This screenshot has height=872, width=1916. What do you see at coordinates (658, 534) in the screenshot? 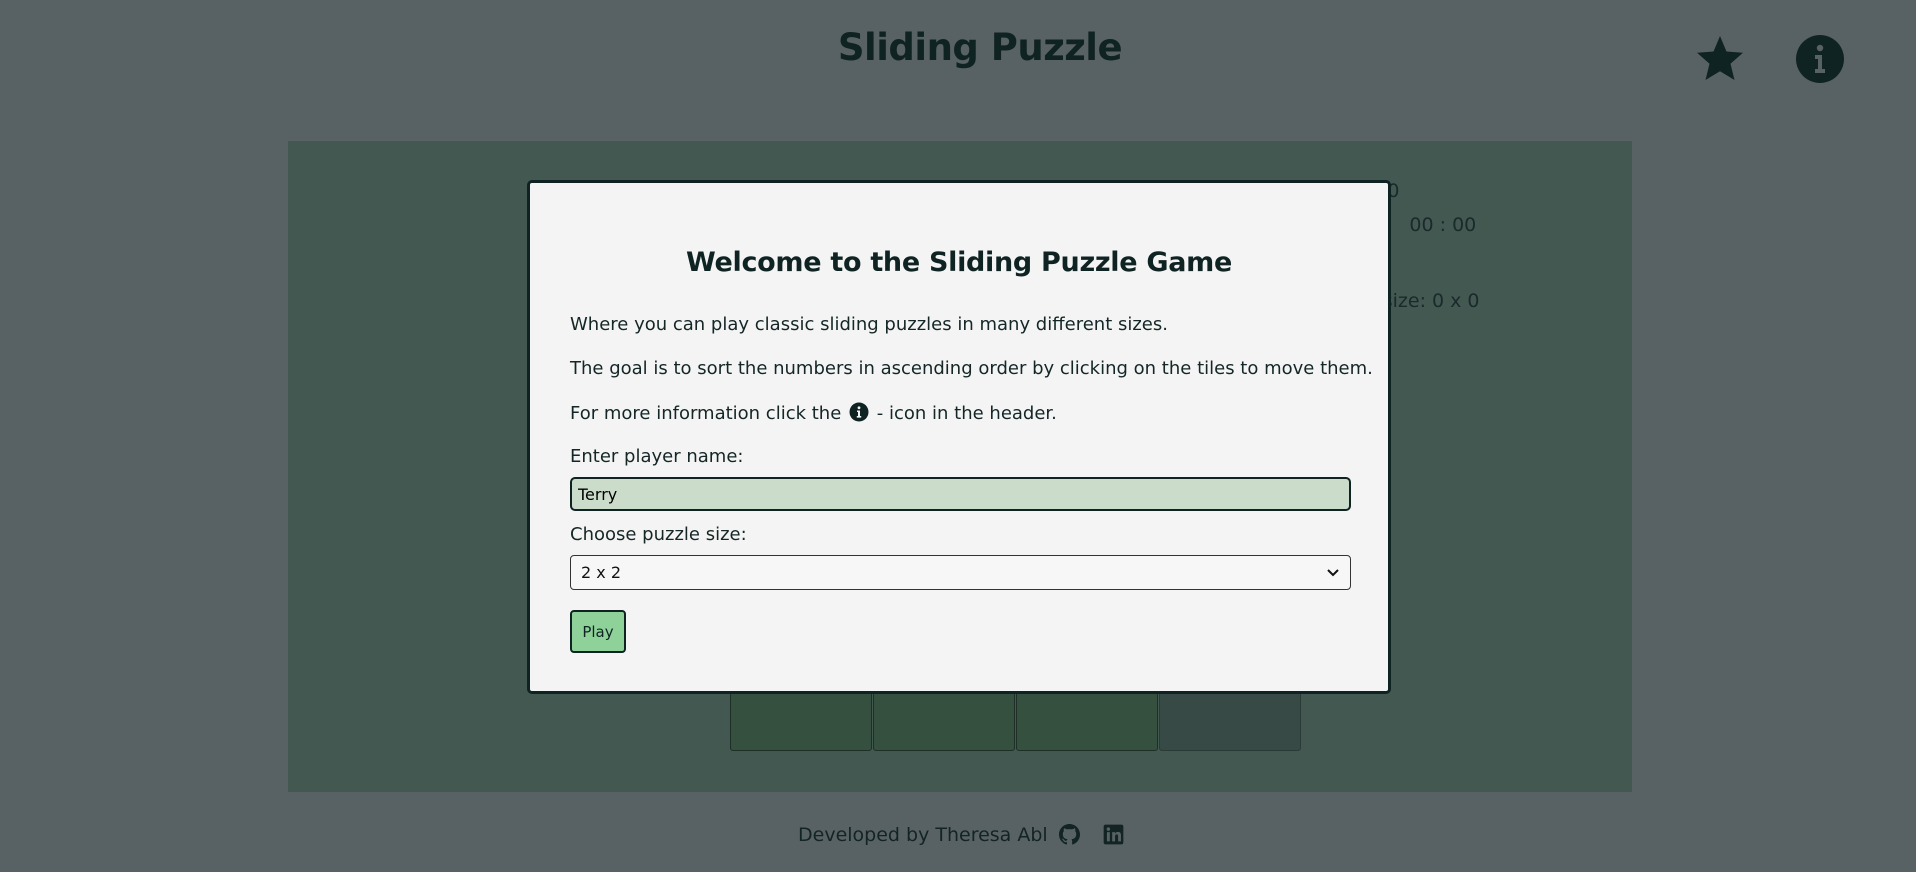
I see `puzzle-size-label: Choose puzzle size:` at bounding box center [658, 534].